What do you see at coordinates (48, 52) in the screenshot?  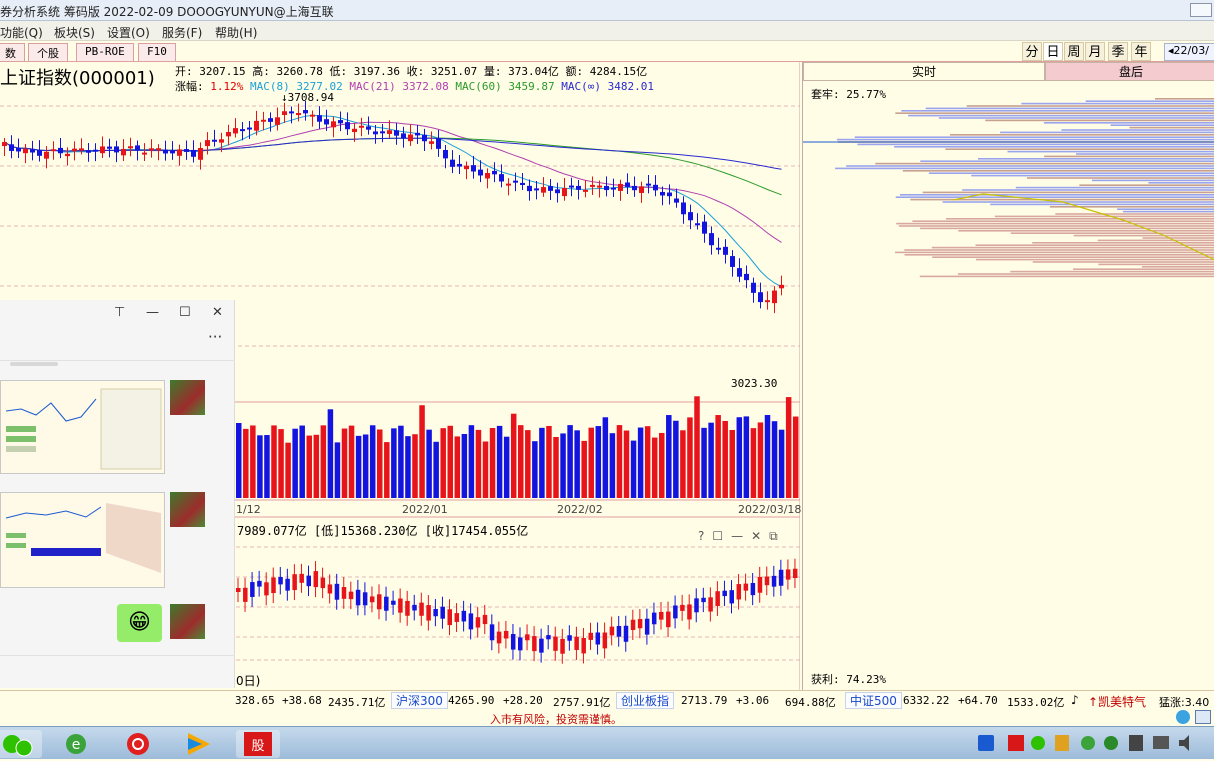 I see `tab-stock: 个股` at bounding box center [48, 52].